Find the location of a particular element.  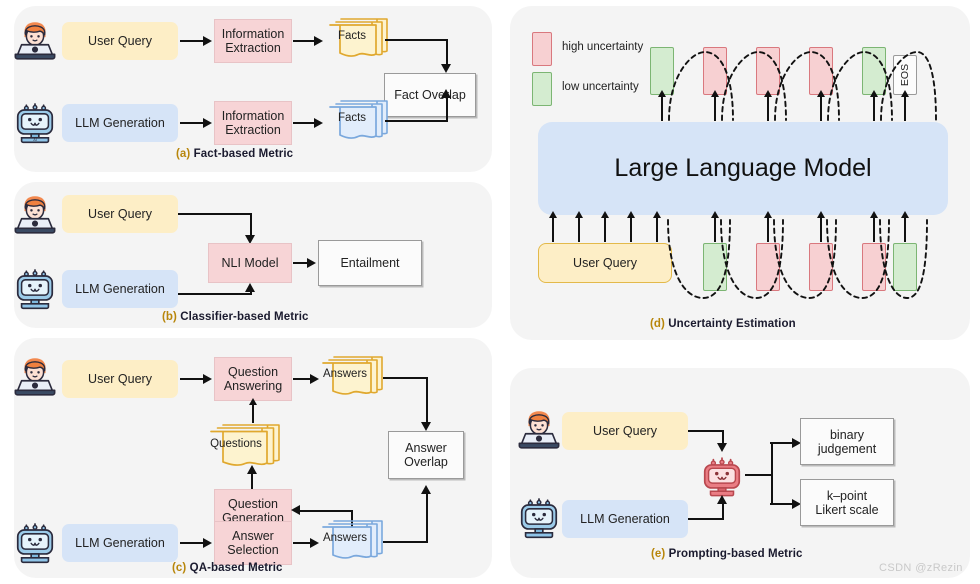

legend-swatch-high is located at coordinates (542, 49).